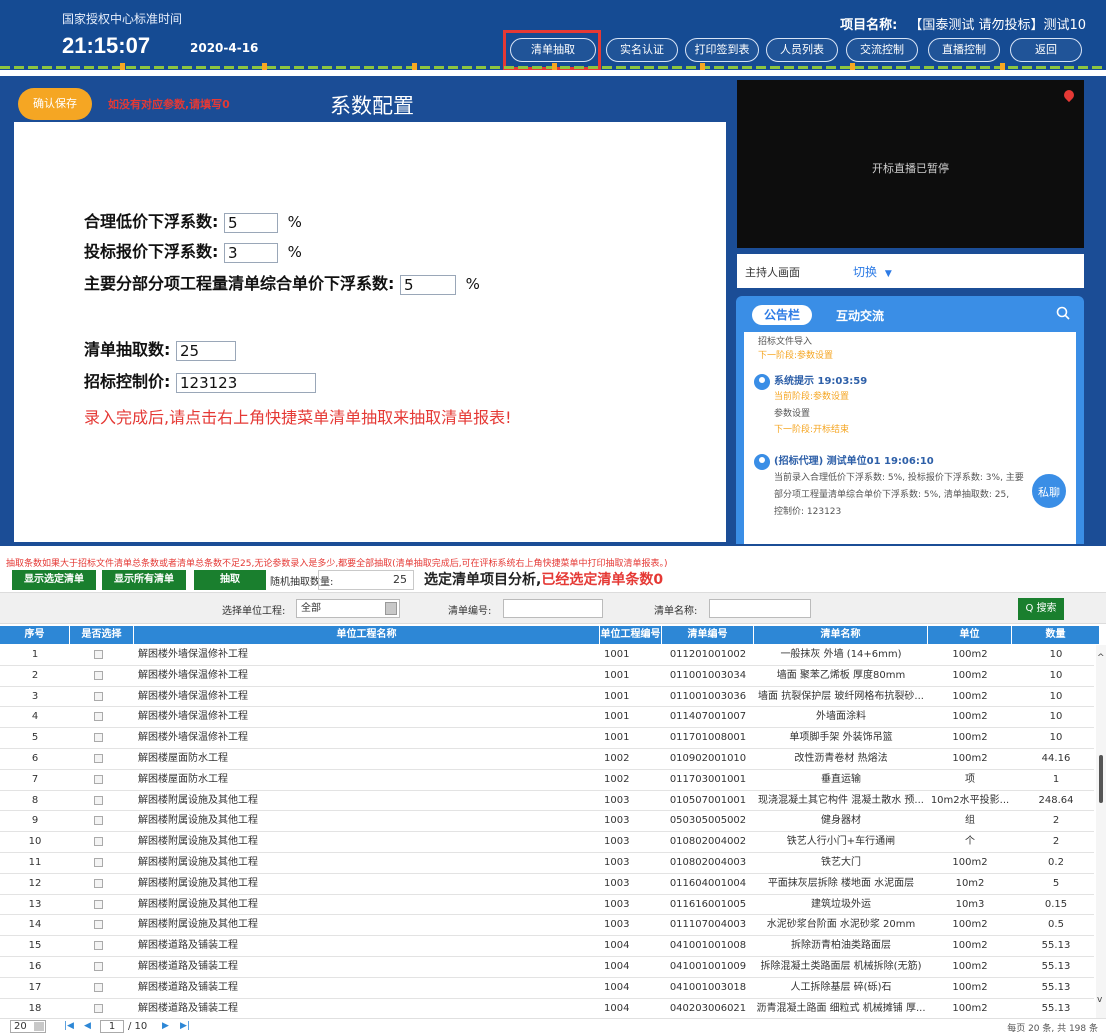  Describe the element at coordinates (1049, 491) in the screenshot. I see `private-chat-button: 私聊` at that location.